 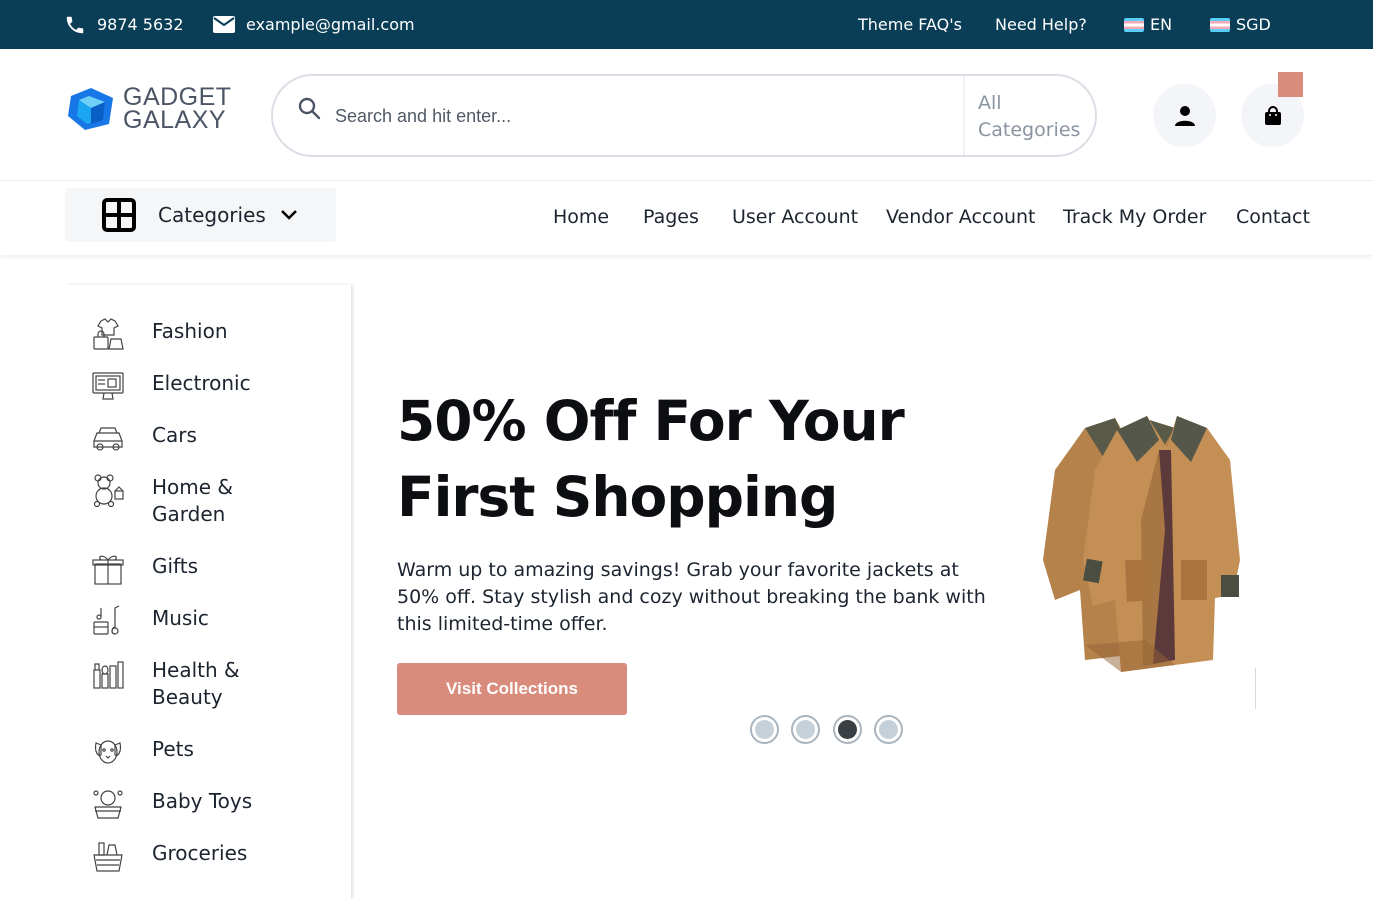 What do you see at coordinates (106, 620) in the screenshot?
I see `music-icon` at bounding box center [106, 620].